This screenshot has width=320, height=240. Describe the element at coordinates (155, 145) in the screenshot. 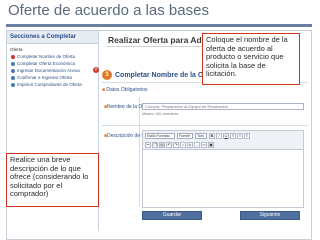

I see `copy-icon: ❐` at that location.